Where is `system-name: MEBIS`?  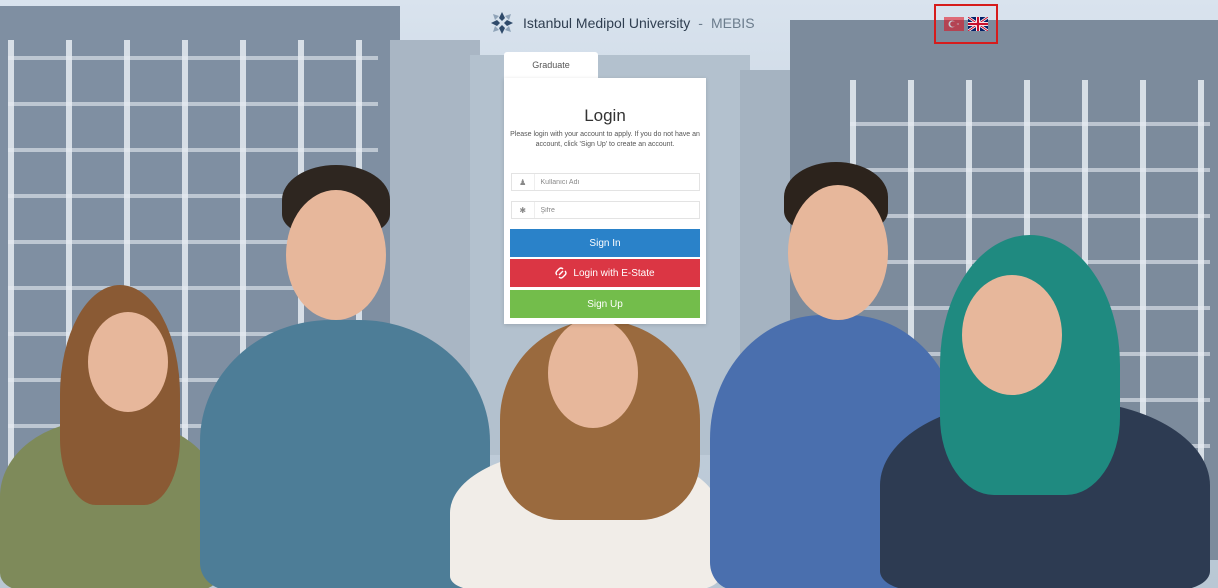
system-name: MEBIS is located at coordinates (732, 23).